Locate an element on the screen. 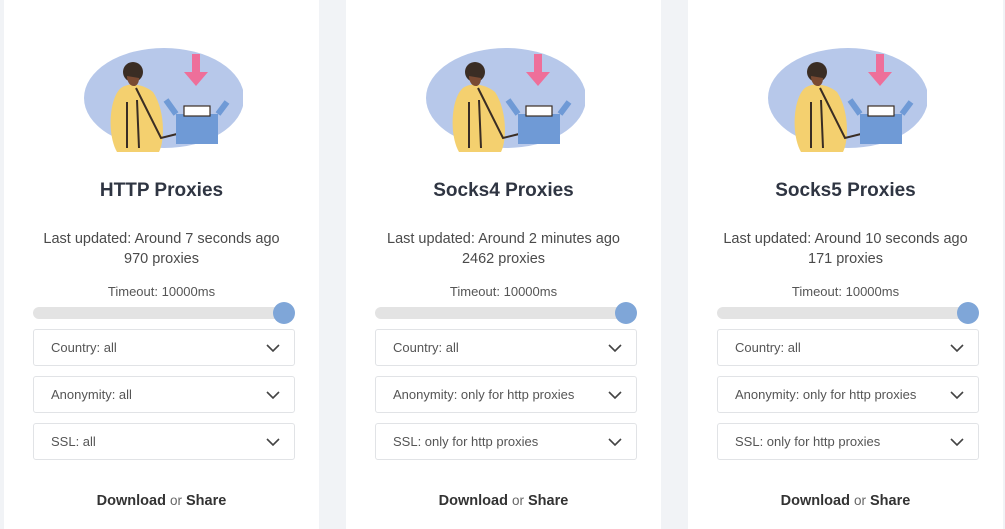 The width and height of the screenshot is (1005, 529). card-title: Socks4 Proxies is located at coordinates (503, 190).